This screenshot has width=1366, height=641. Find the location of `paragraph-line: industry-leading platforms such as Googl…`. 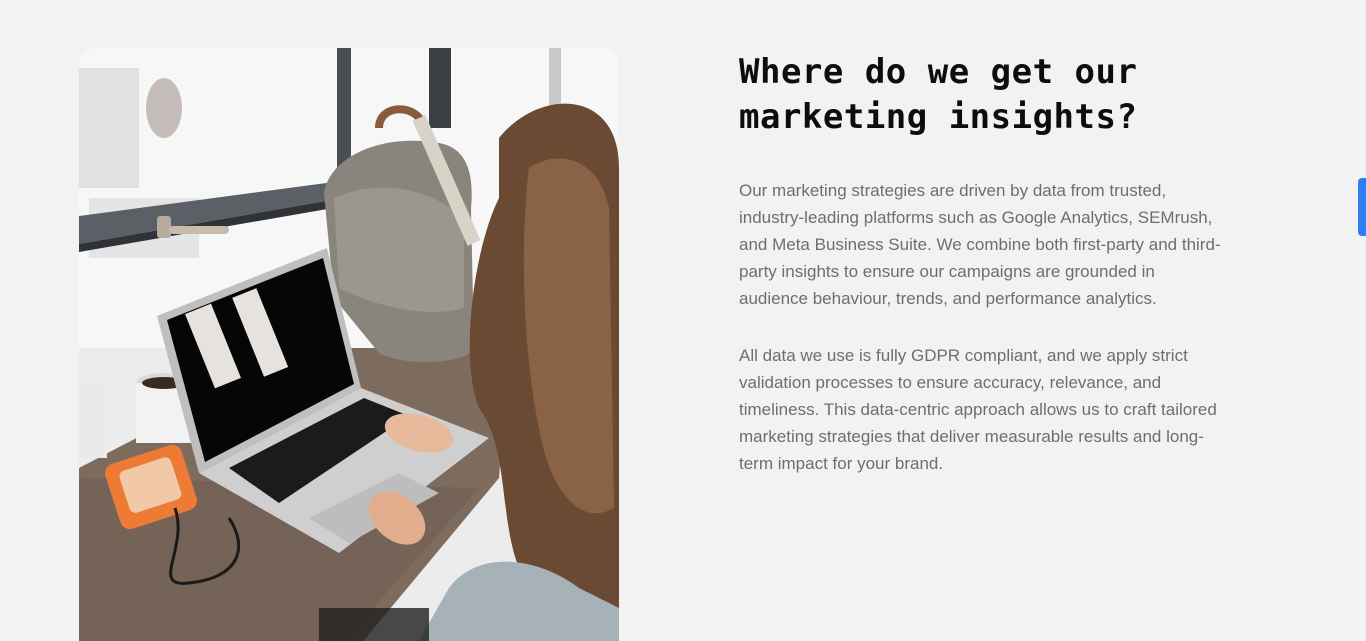

paragraph-line: industry-leading platforms such as Googl… is located at coordinates (976, 217).